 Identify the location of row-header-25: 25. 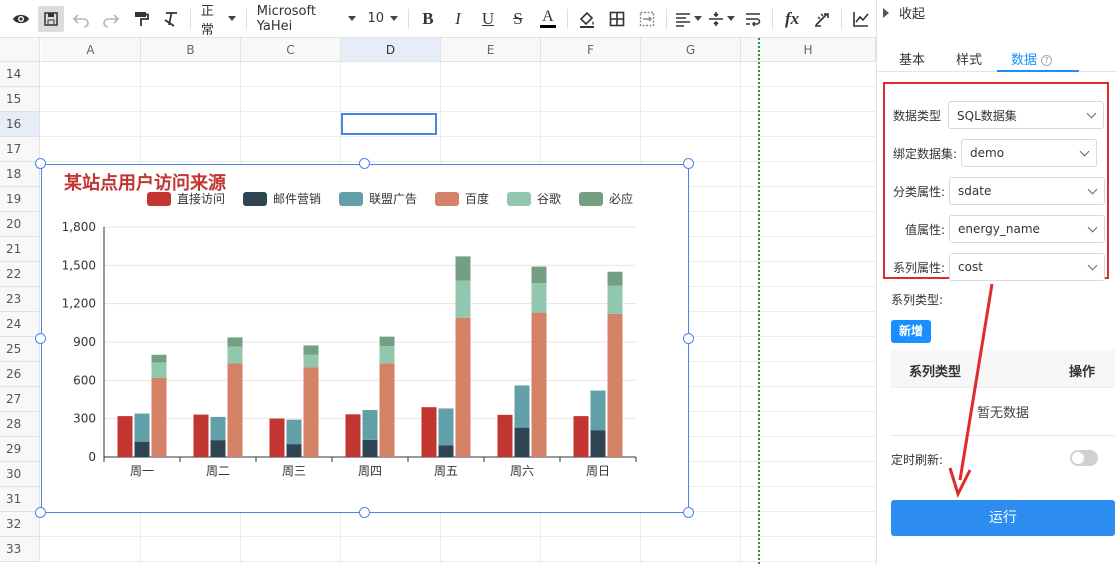
(20, 349).